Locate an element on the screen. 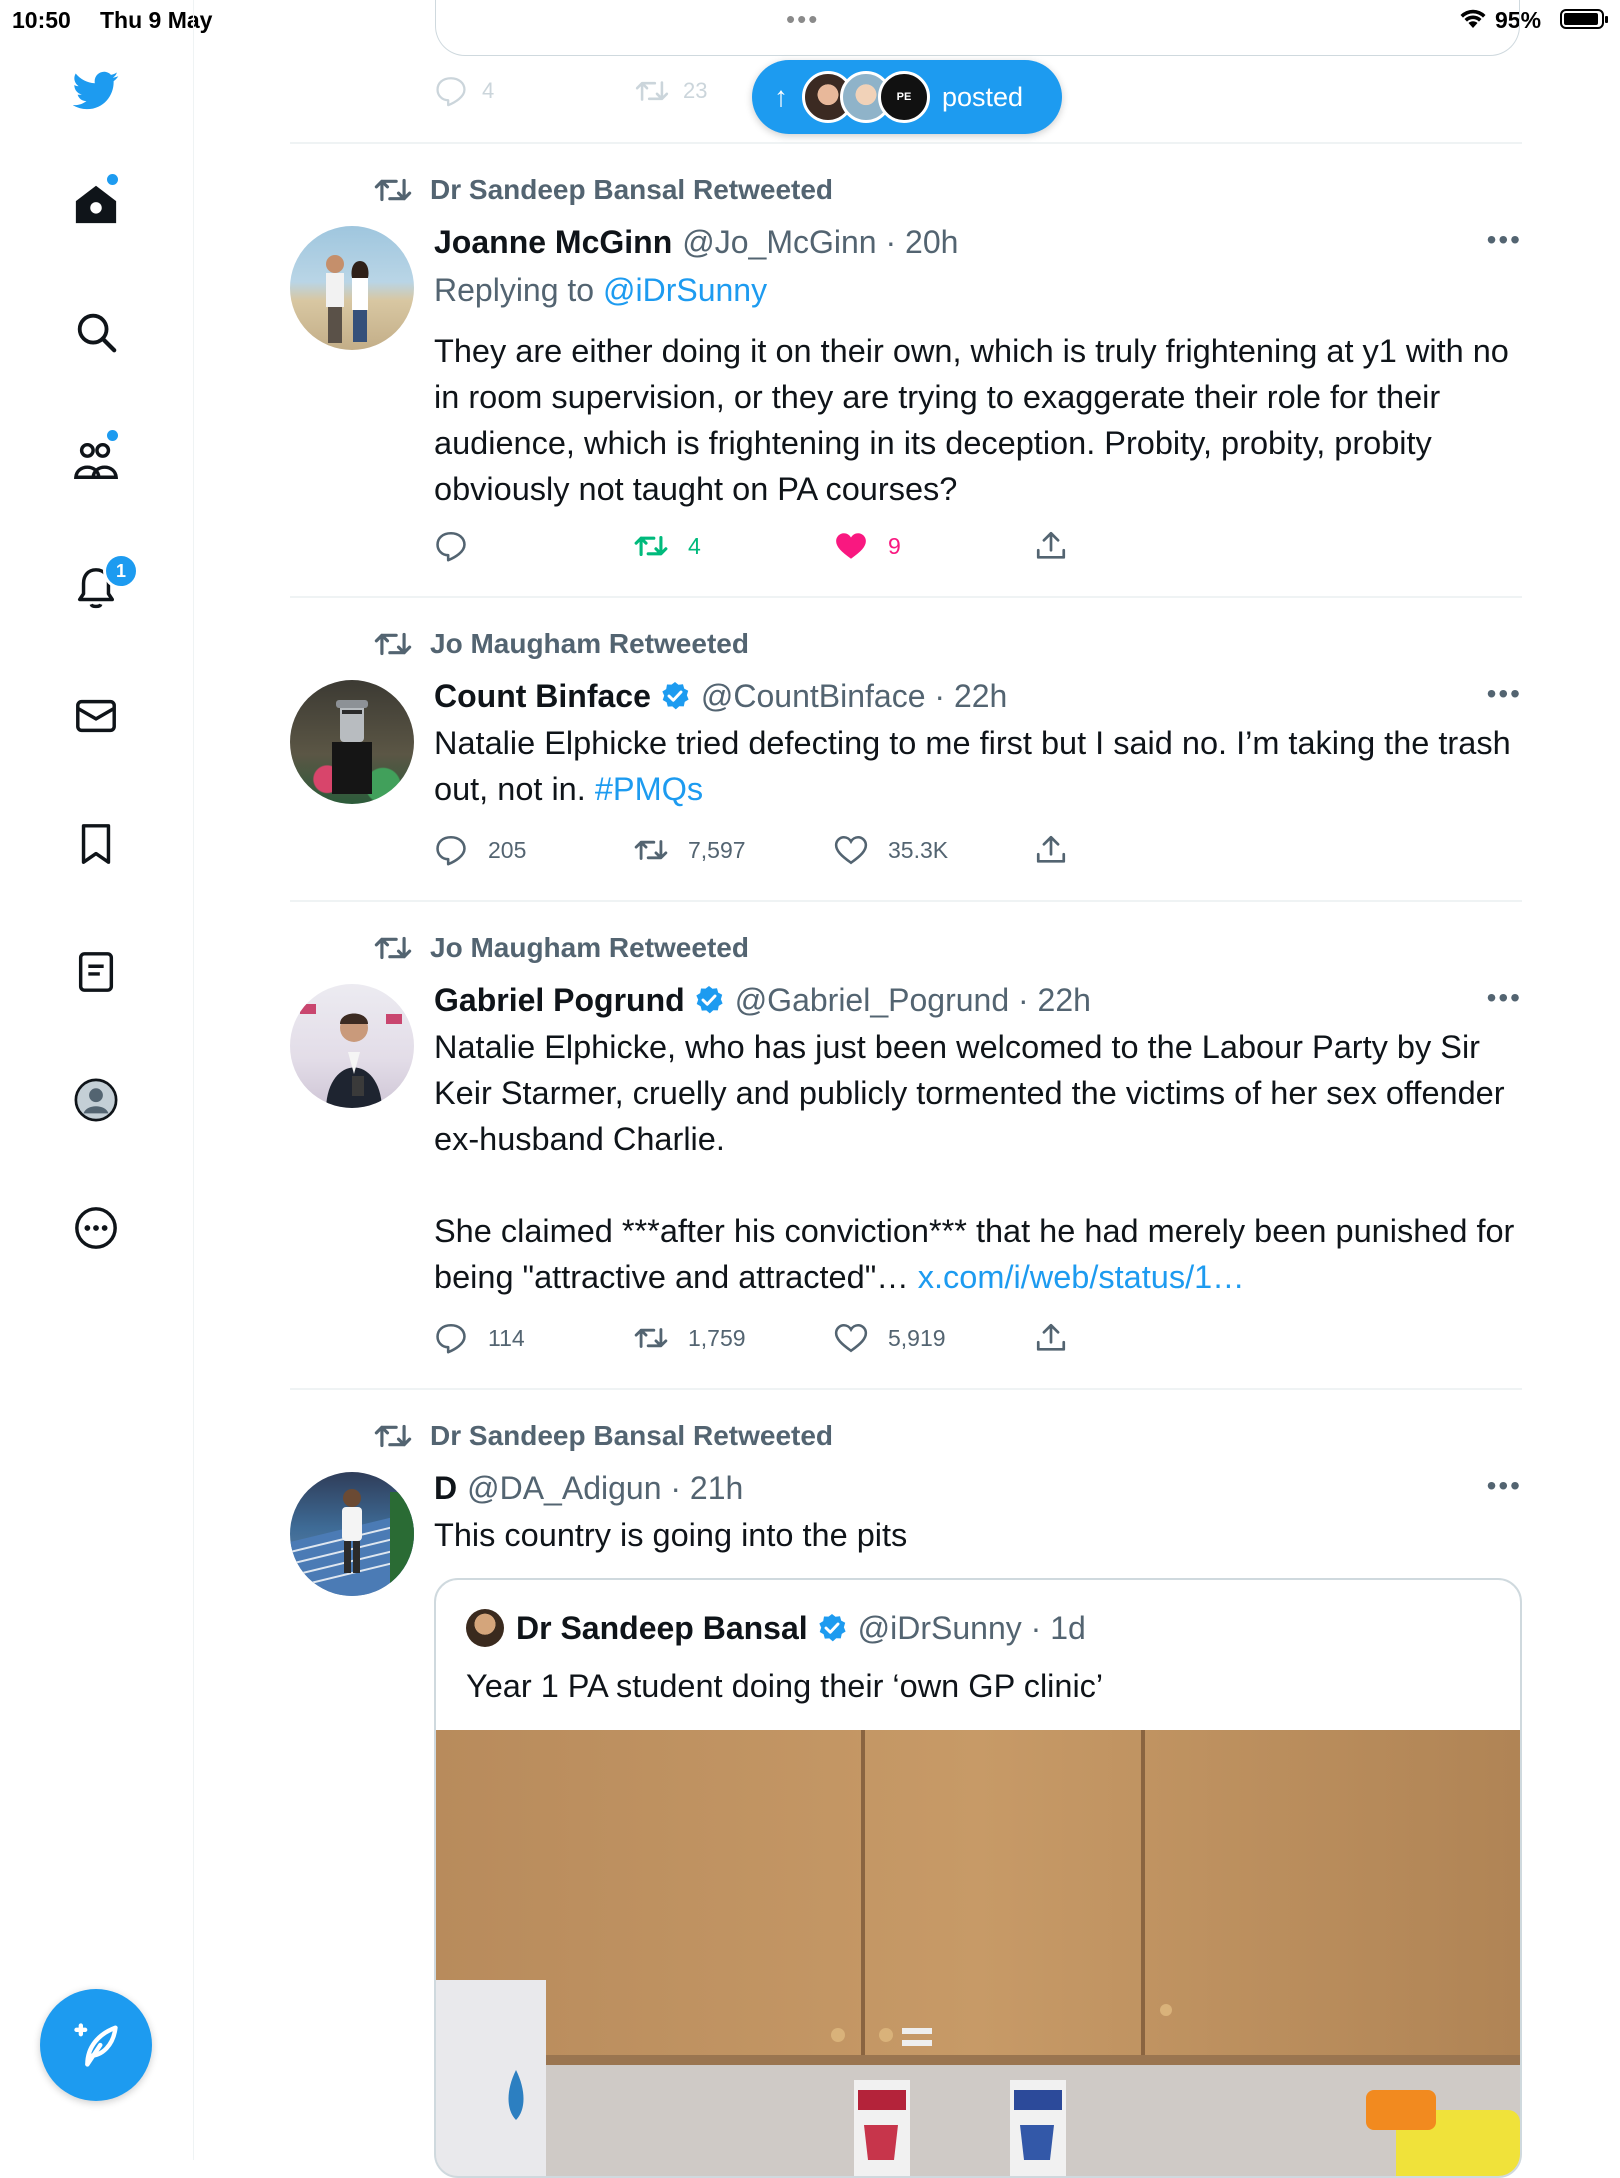 The height and width of the screenshot is (2178, 1620). search-icon is located at coordinates (96, 332).